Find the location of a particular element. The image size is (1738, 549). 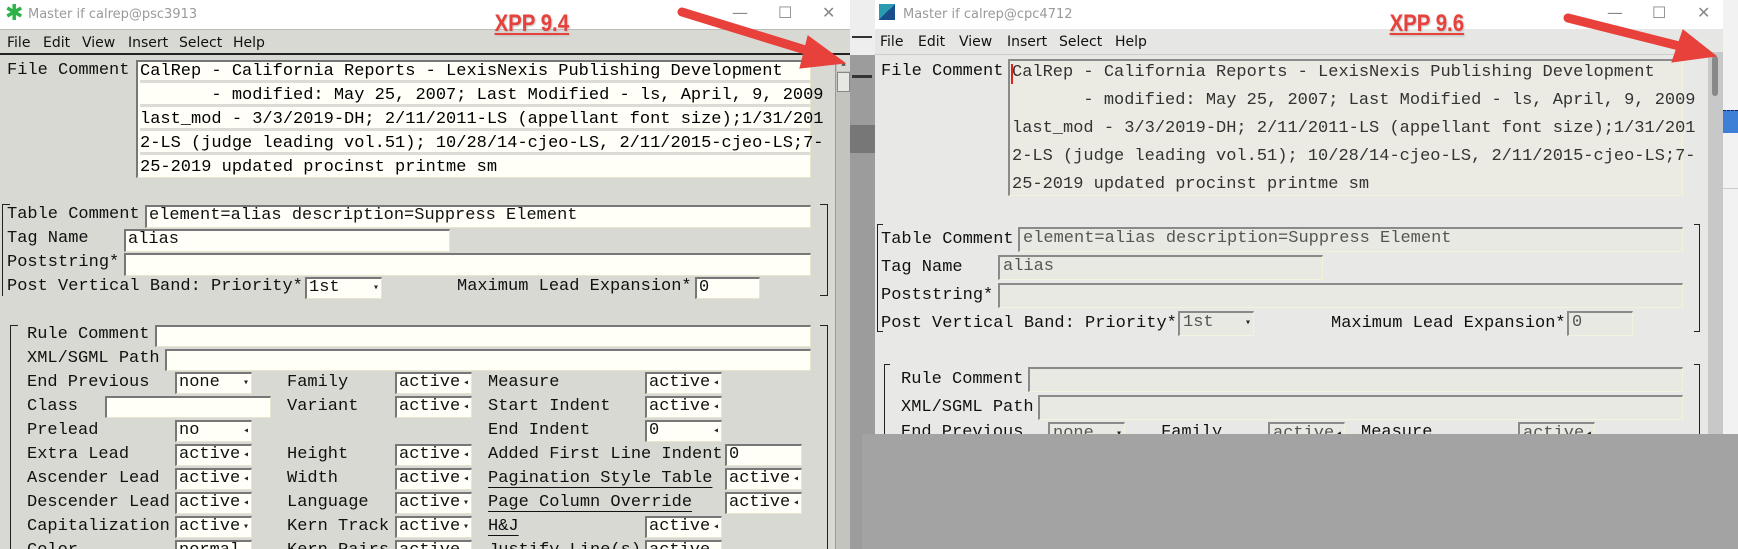

red-arrow-annotations is located at coordinates (1197, 38).